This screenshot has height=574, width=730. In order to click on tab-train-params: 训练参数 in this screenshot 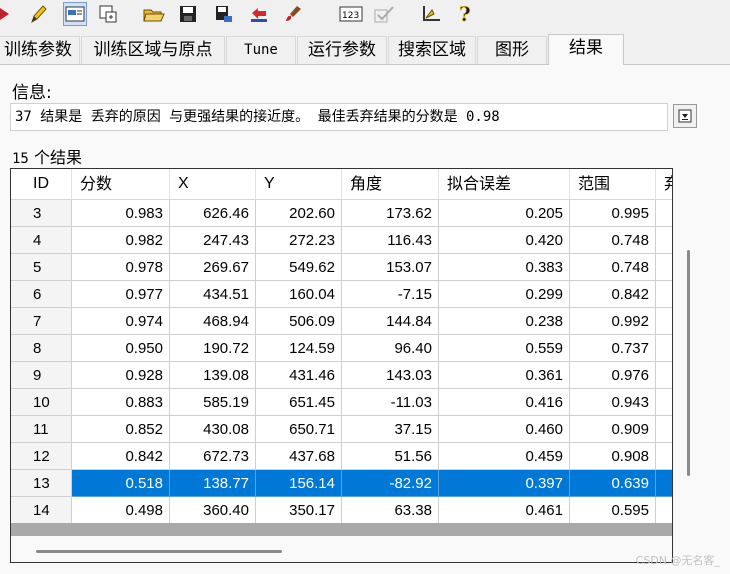, I will do `click(40, 50)`.